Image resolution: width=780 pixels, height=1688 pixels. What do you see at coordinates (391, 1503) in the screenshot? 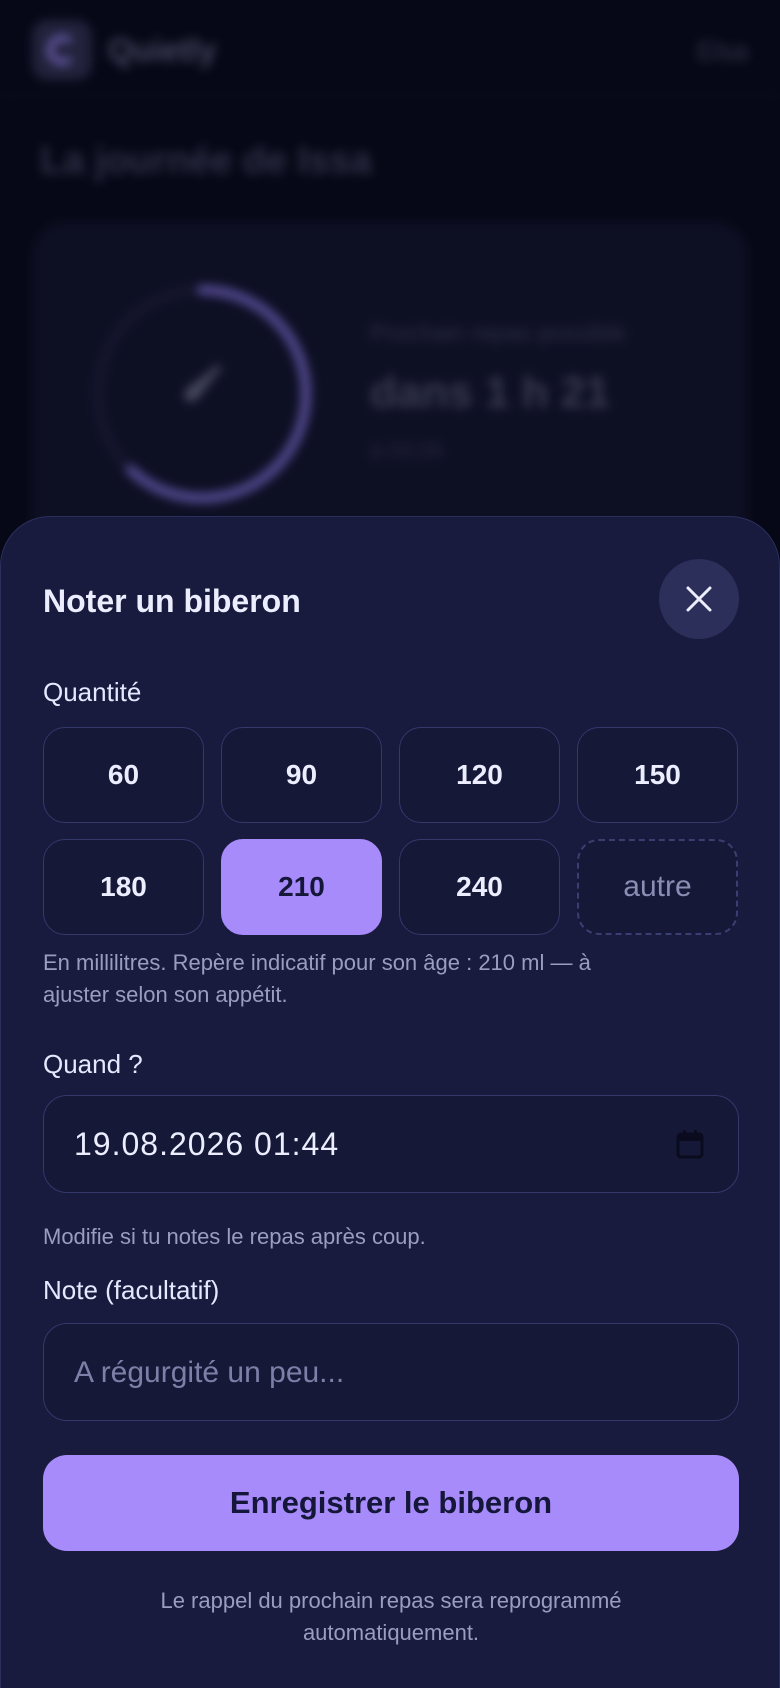
I see `save-bottle-button: Enregistrer le biberon` at bounding box center [391, 1503].